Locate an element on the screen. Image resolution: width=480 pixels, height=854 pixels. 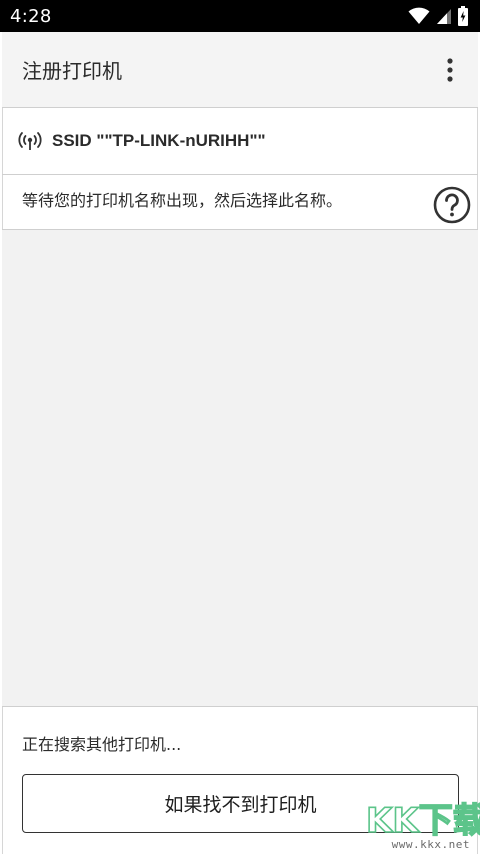
ssid-row: SSID ""TP-LINK-nURIHH"" is located at coordinates (240, 141).